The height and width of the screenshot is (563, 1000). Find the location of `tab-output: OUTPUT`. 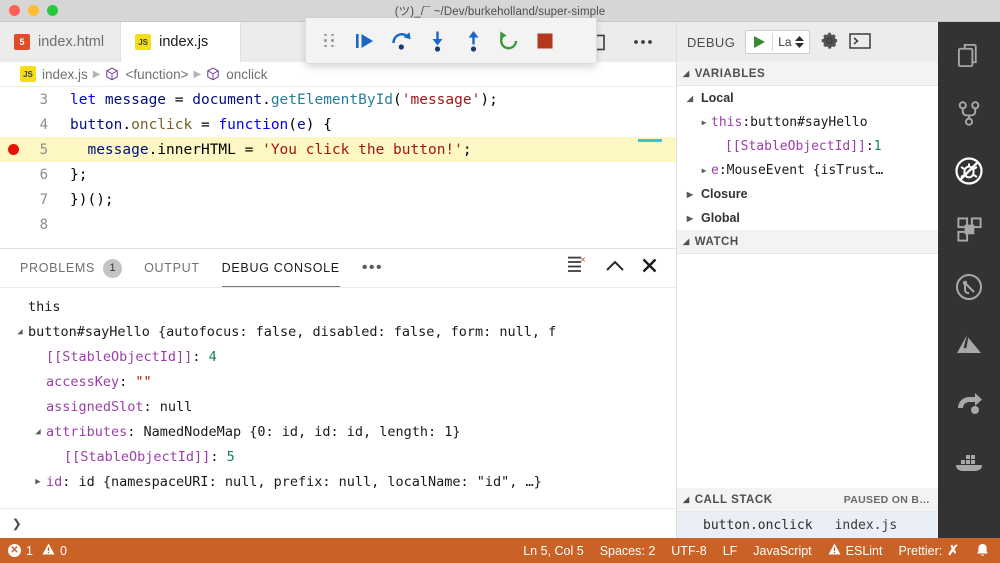

tab-output: OUTPUT is located at coordinates (172, 268).